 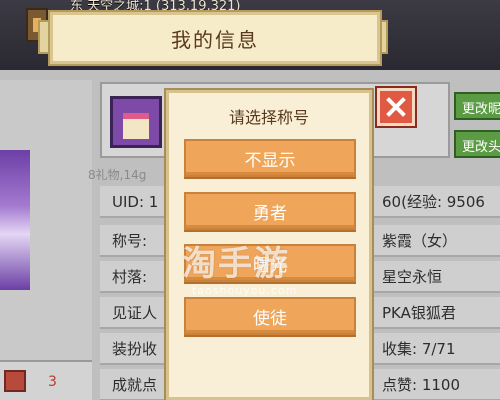 I want to click on character-stat-count: 3, so click(x=52, y=382).